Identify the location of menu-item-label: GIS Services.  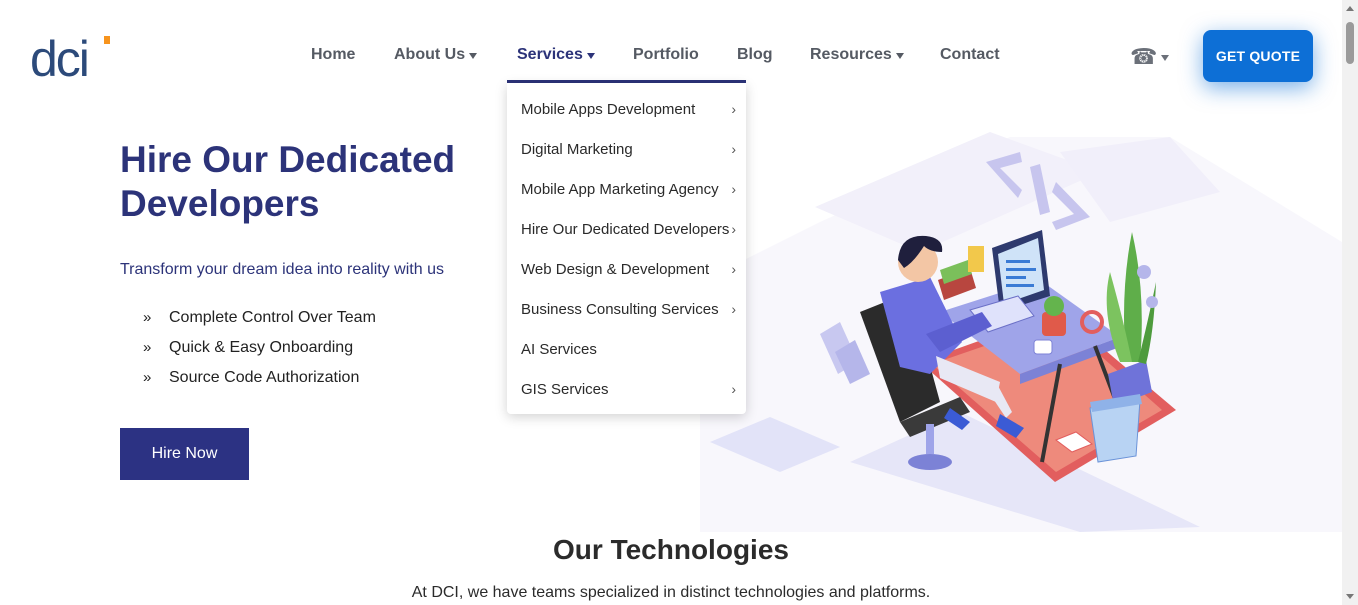
(565, 389).